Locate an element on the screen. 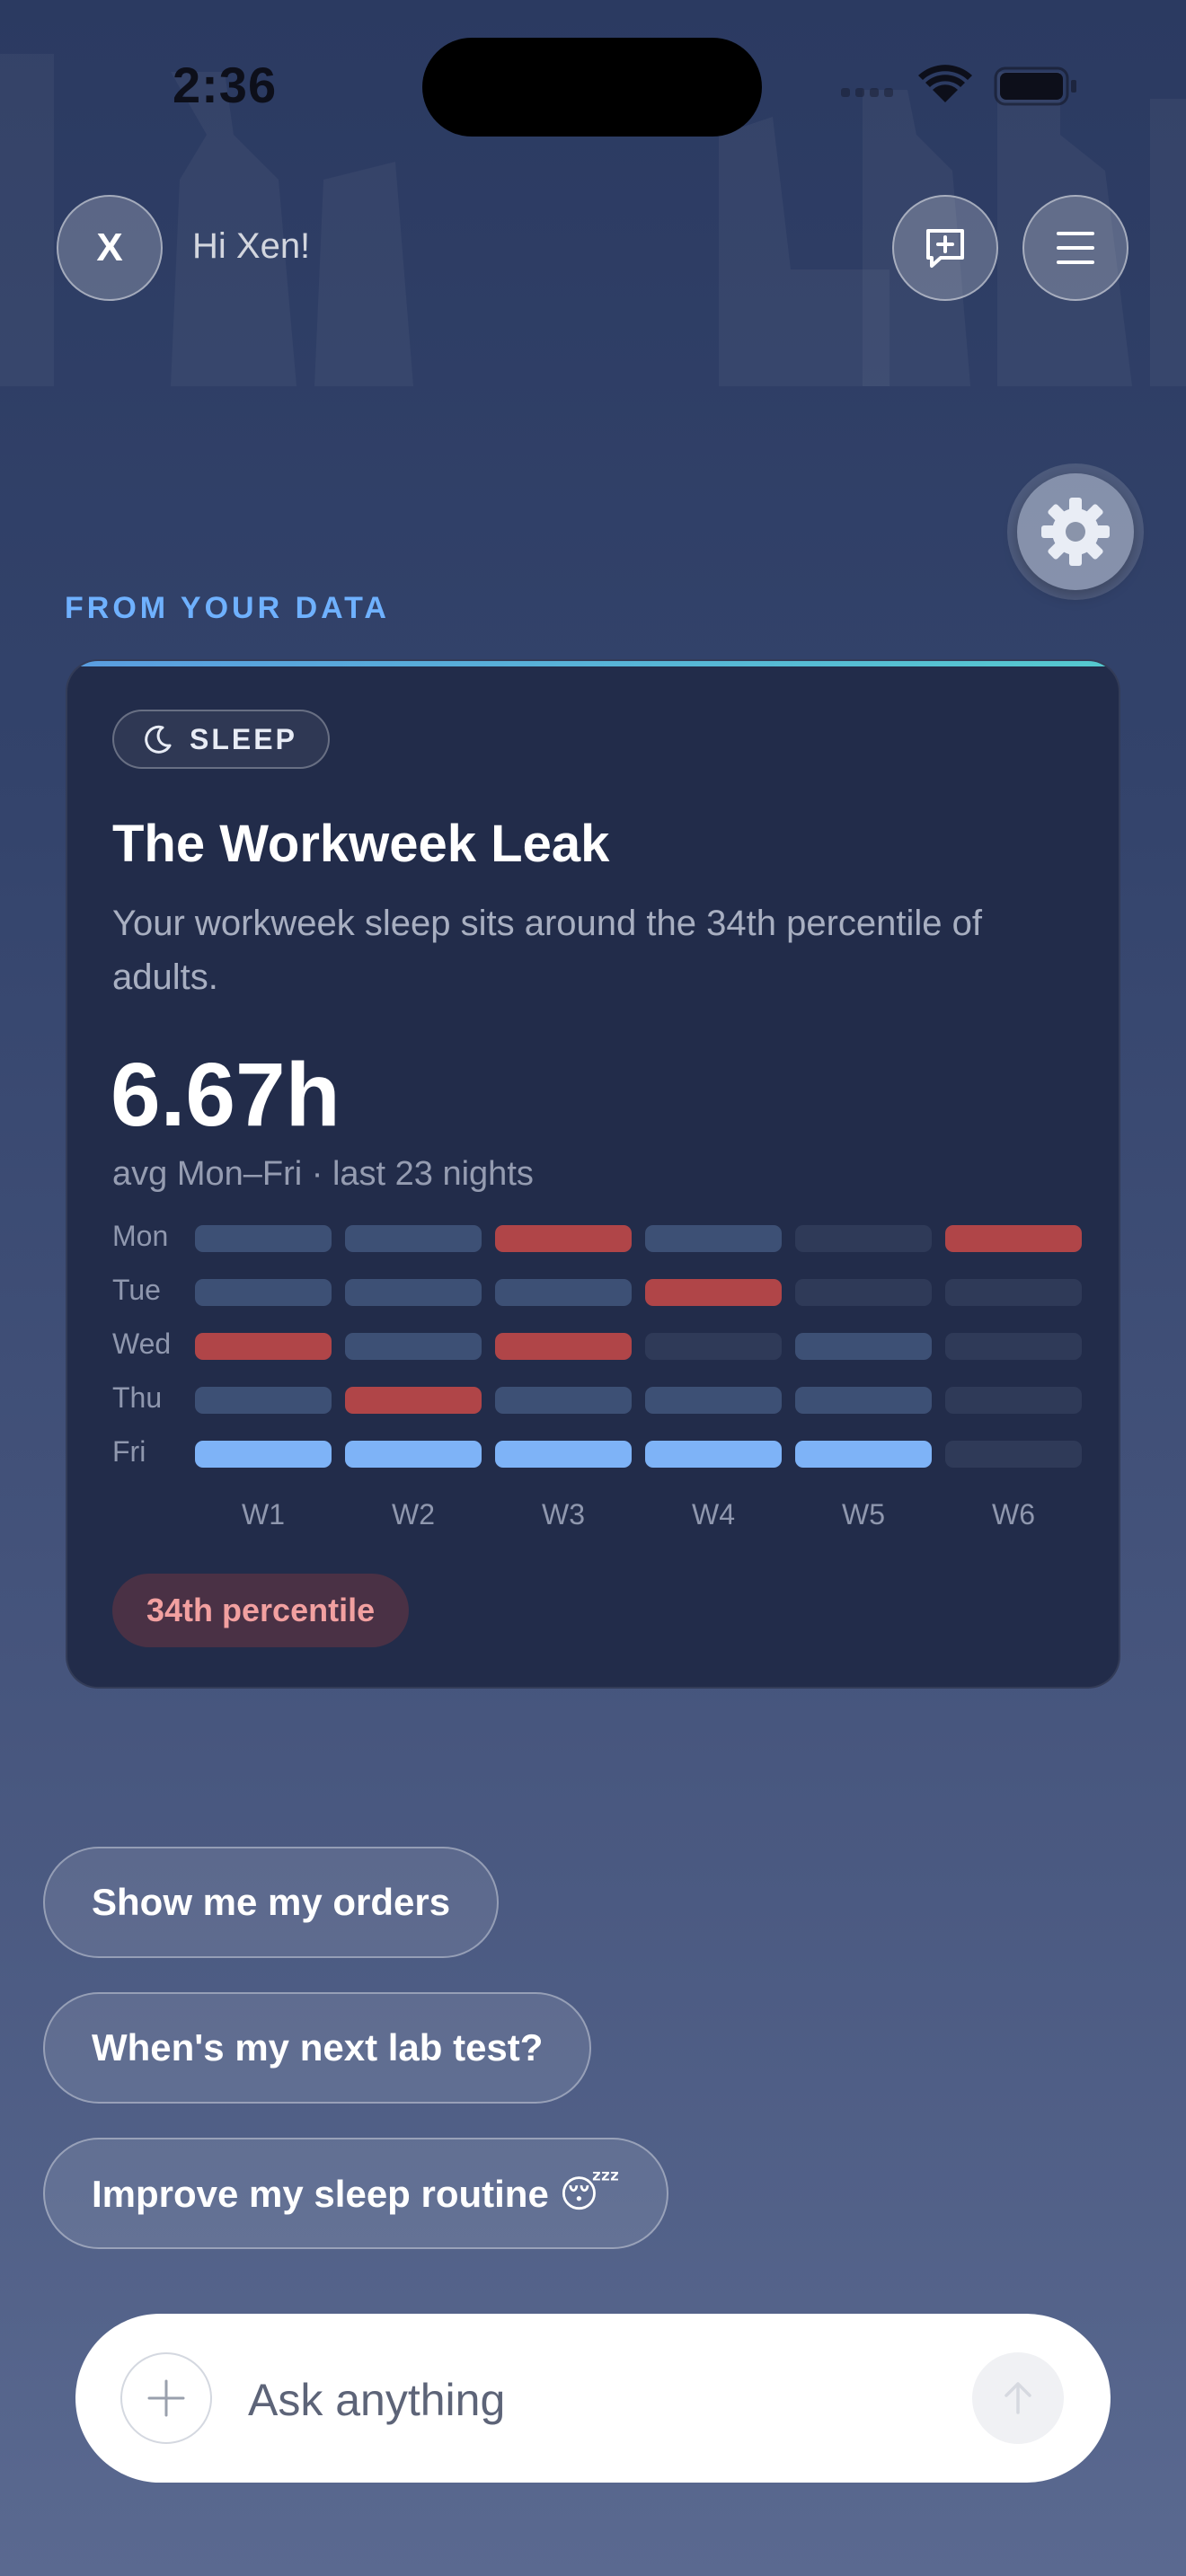 The width and height of the screenshot is (1186, 2576). menu-button is located at coordinates (1075, 248).